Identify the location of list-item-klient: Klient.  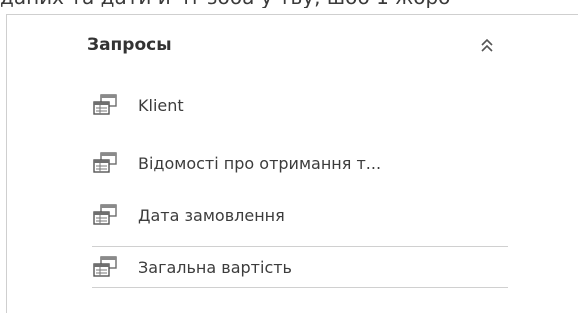
(300, 105).